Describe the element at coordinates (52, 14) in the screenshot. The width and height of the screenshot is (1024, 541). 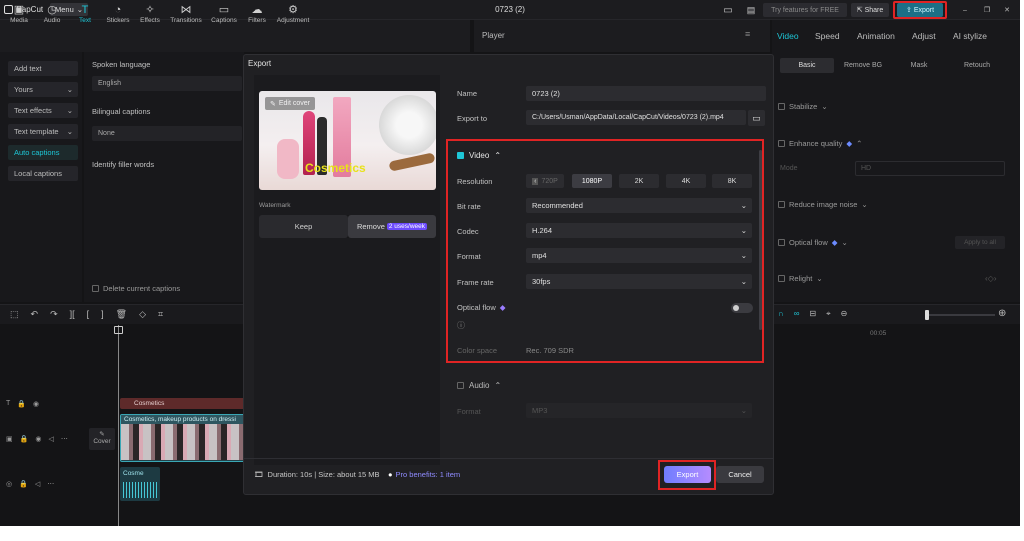
I see `tool-audio: ◷ Audio` at that location.